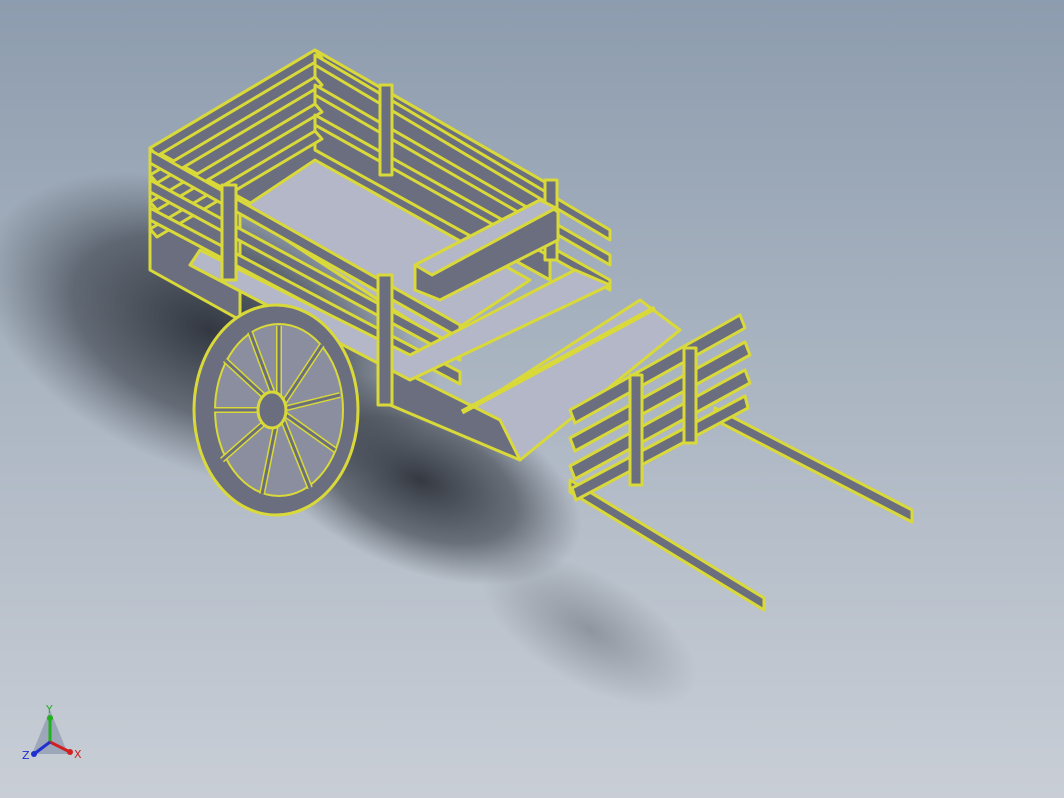 The width and height of the screenshot is (1064, 798). Describe the element at coordinates (26, 755) in the screenshot. I see `z-axis-label: Z` at that location.